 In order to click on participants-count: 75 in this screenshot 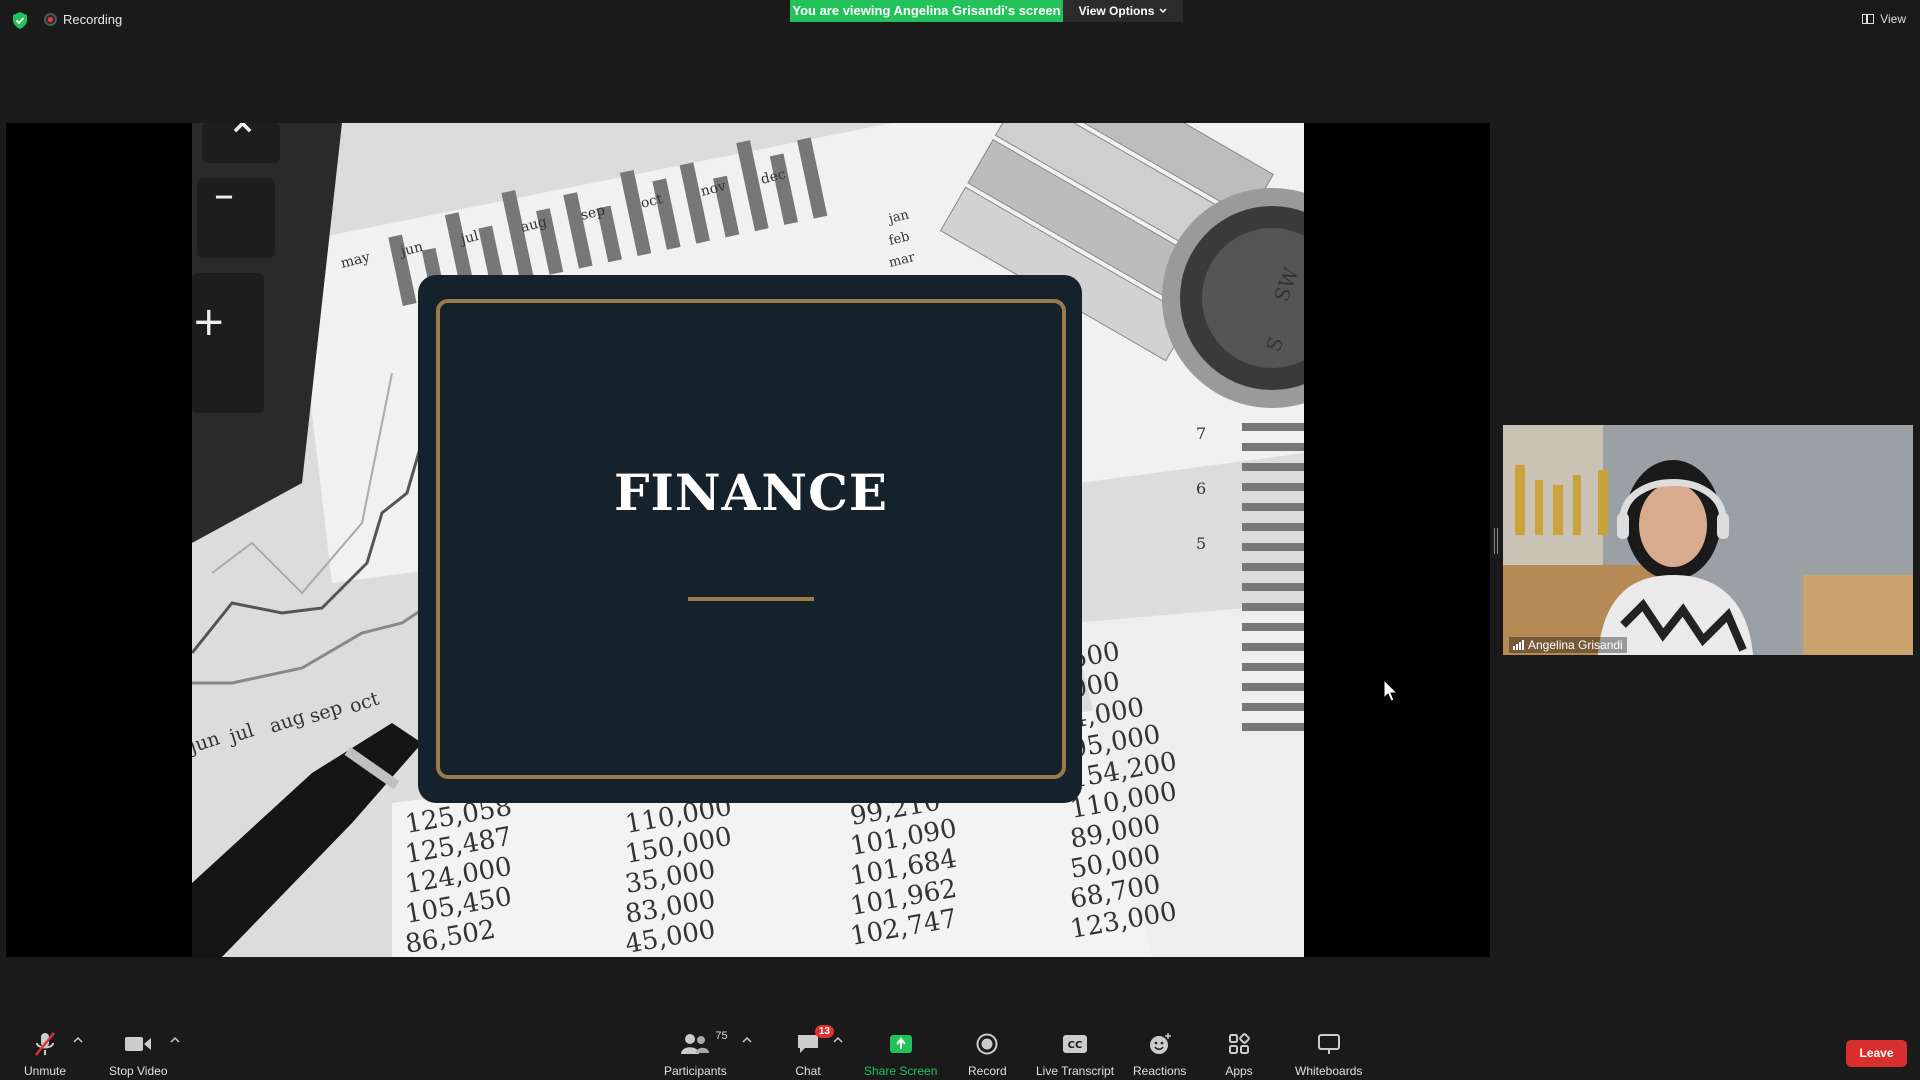, I will do `click(721, 1036)`.